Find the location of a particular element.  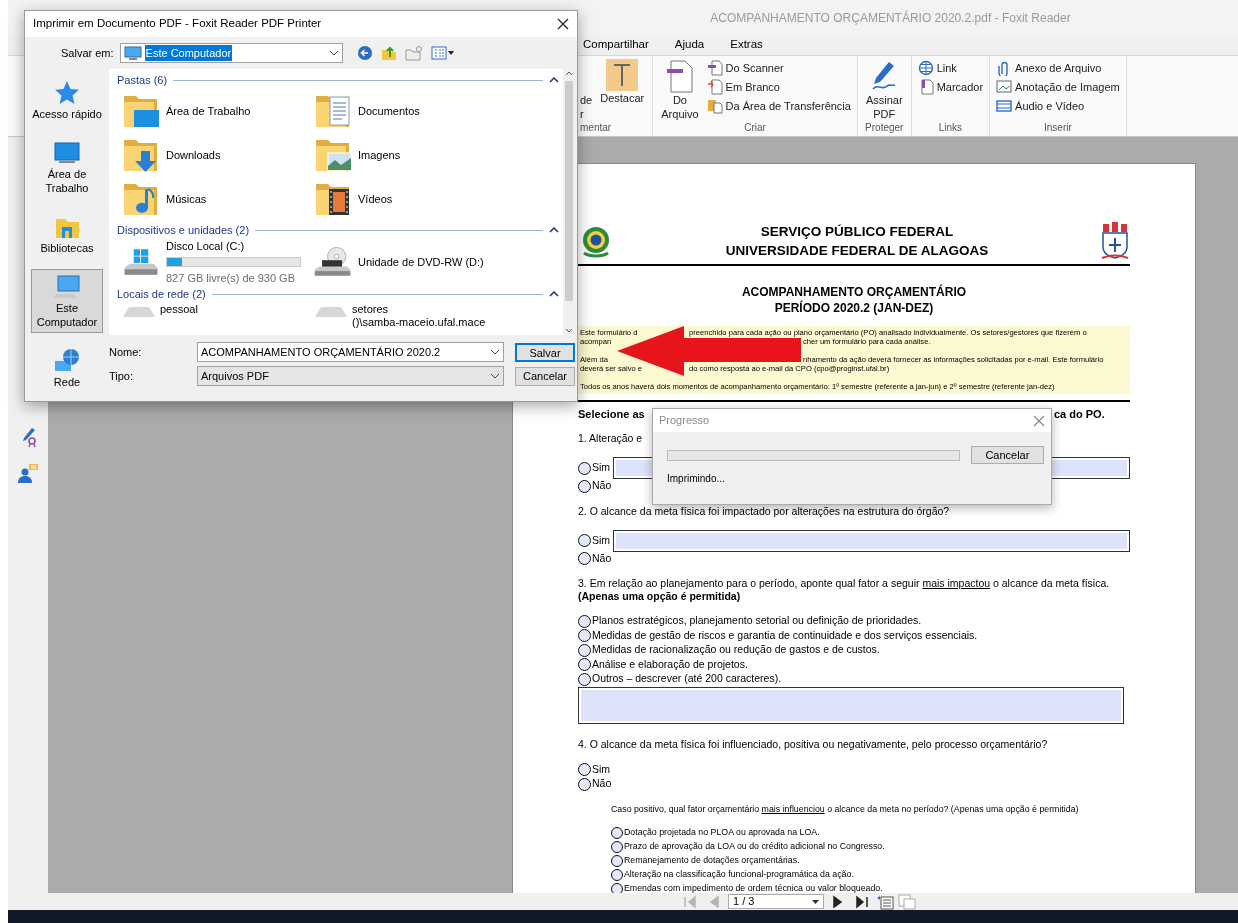

filename-field: ACOMPANHAMENTO ORÇAMENTÁRIO 2020.2 is located at coordinates (350, 352).